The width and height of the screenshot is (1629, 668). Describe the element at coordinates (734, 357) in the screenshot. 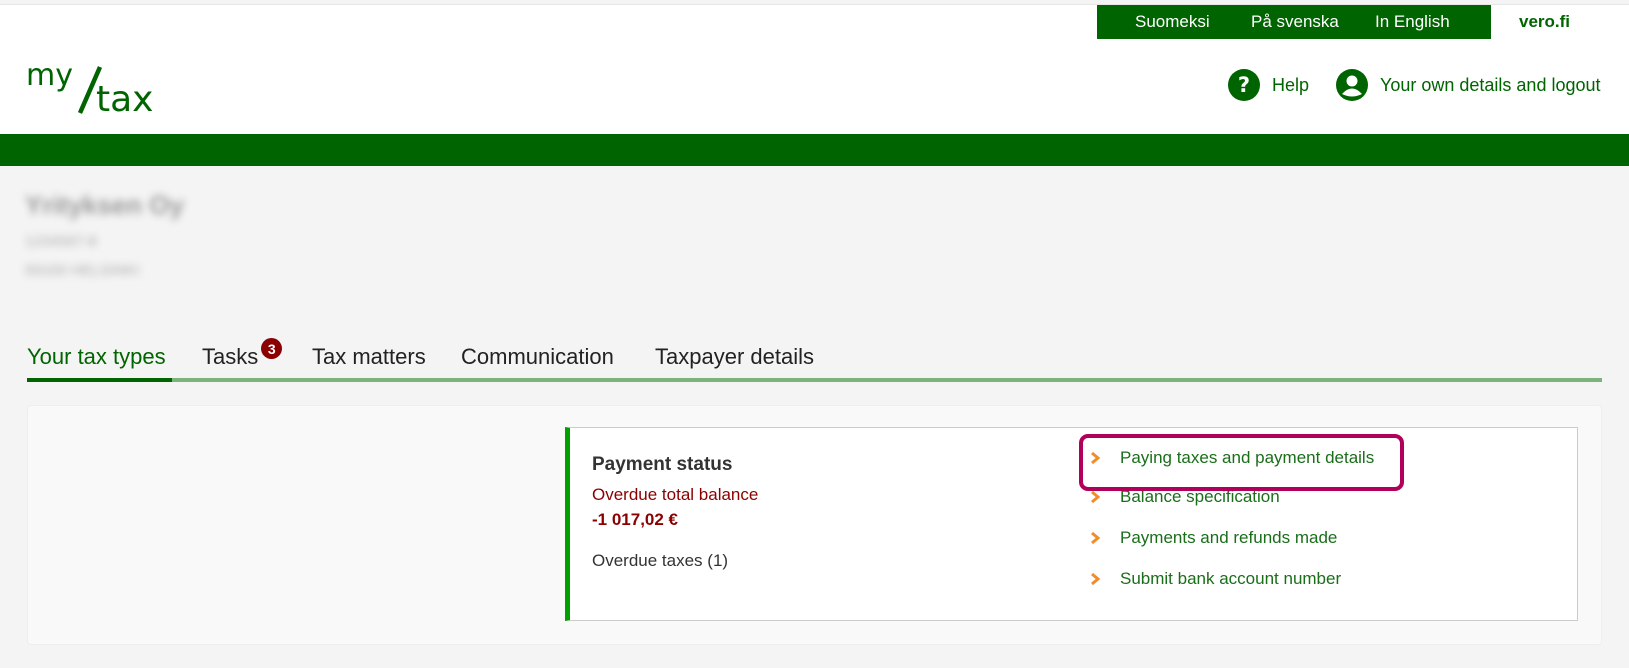

I see `tab-taxpayer-details: Taxpayer details` at that location.